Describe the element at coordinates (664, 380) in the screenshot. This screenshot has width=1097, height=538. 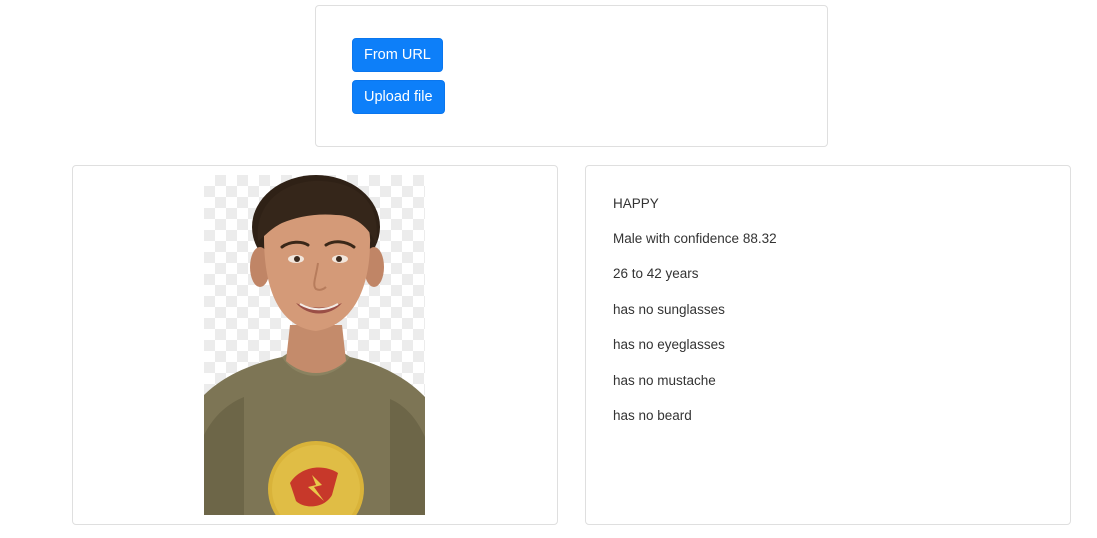
I see `mustache-text: has no mustache` at that location.